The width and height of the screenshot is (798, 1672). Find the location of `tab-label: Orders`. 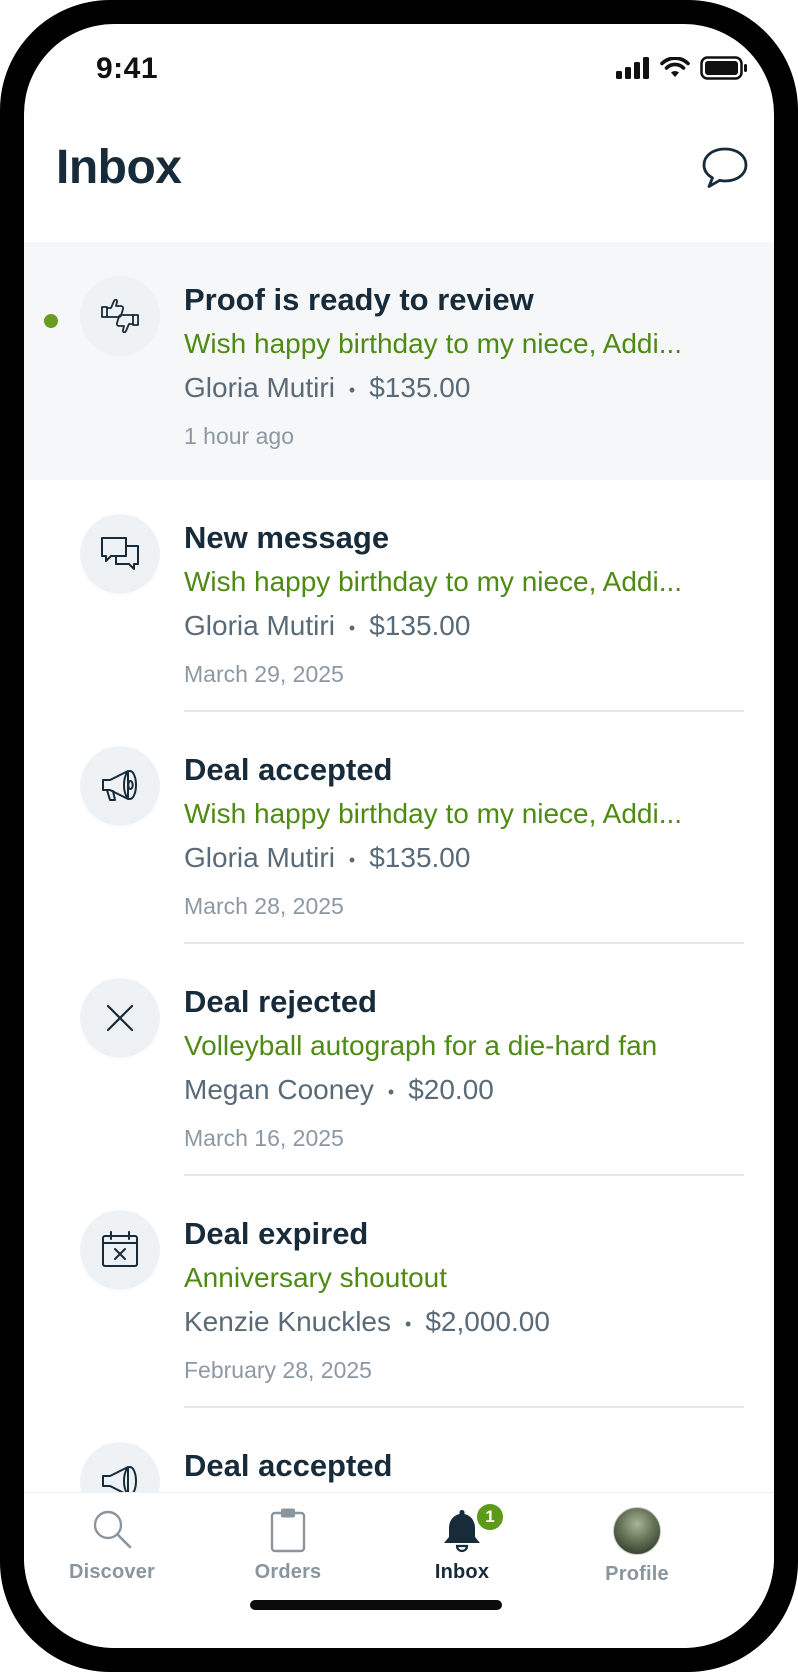

tab-label: Orders is located at coordinates (288, 1572).